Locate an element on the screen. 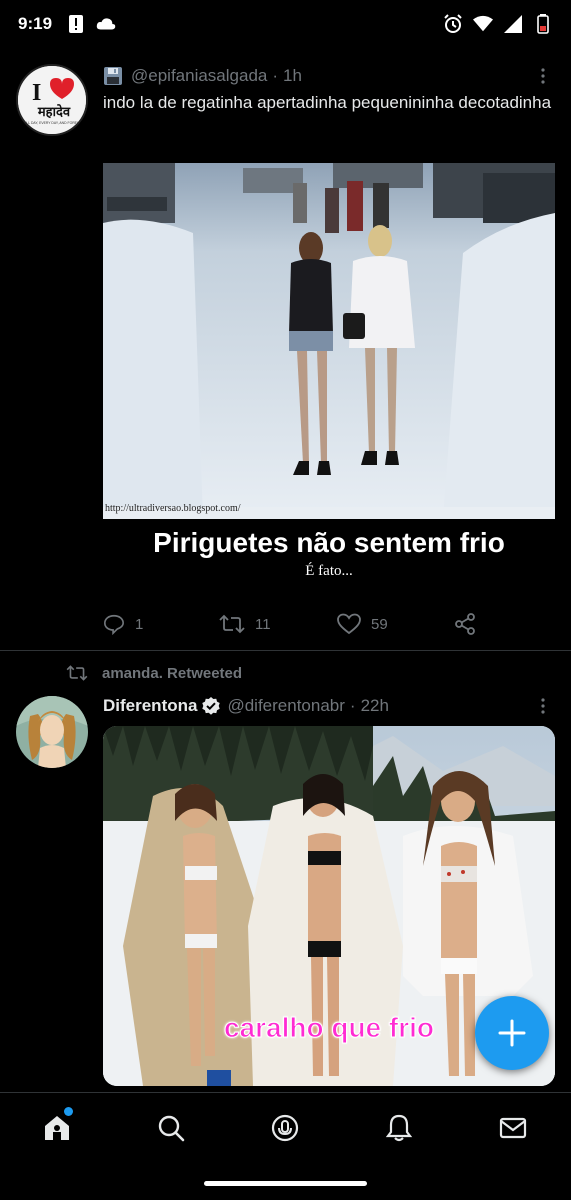 The width and height of the screenshot is (571, 1200). tweet-time: 1h is located at coordinates (292, 76).